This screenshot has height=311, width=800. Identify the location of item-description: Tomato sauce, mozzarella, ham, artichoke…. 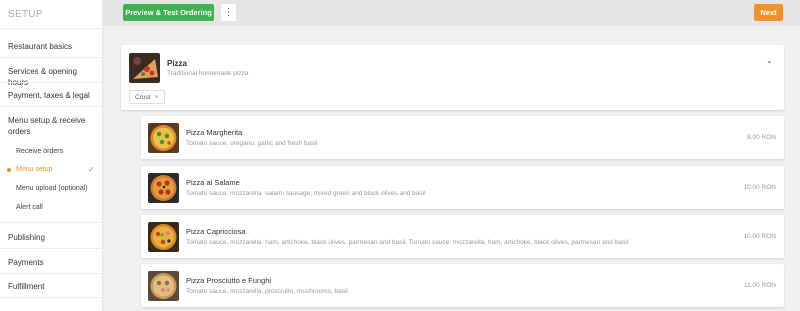
(407, 242).